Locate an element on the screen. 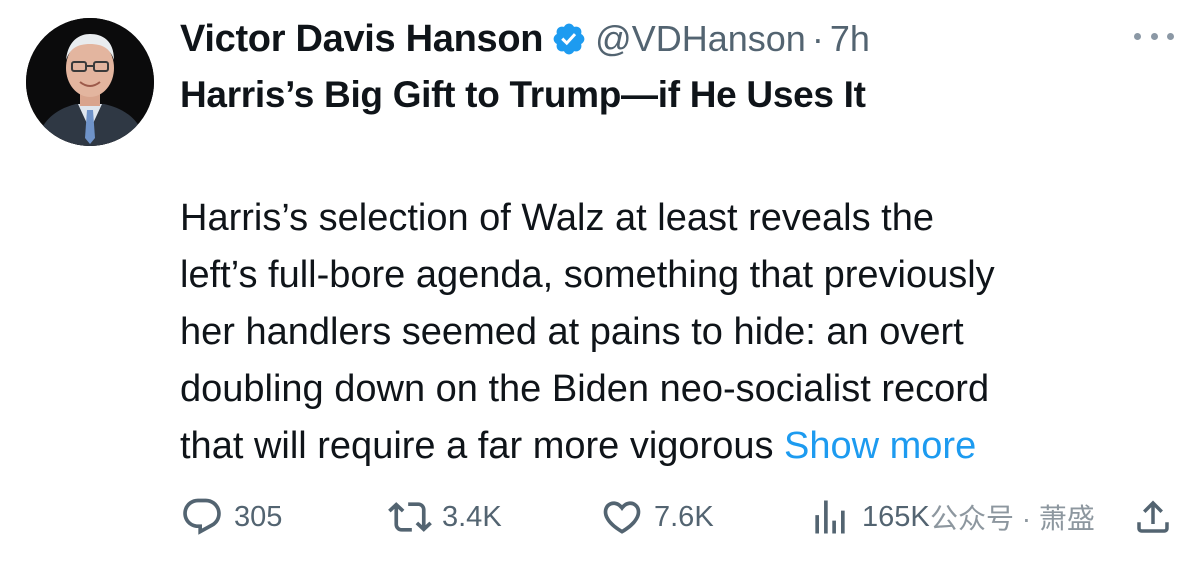 The height and width of the screenshot is (562, 1200). repost-icon is located at coordinates (410, 517).